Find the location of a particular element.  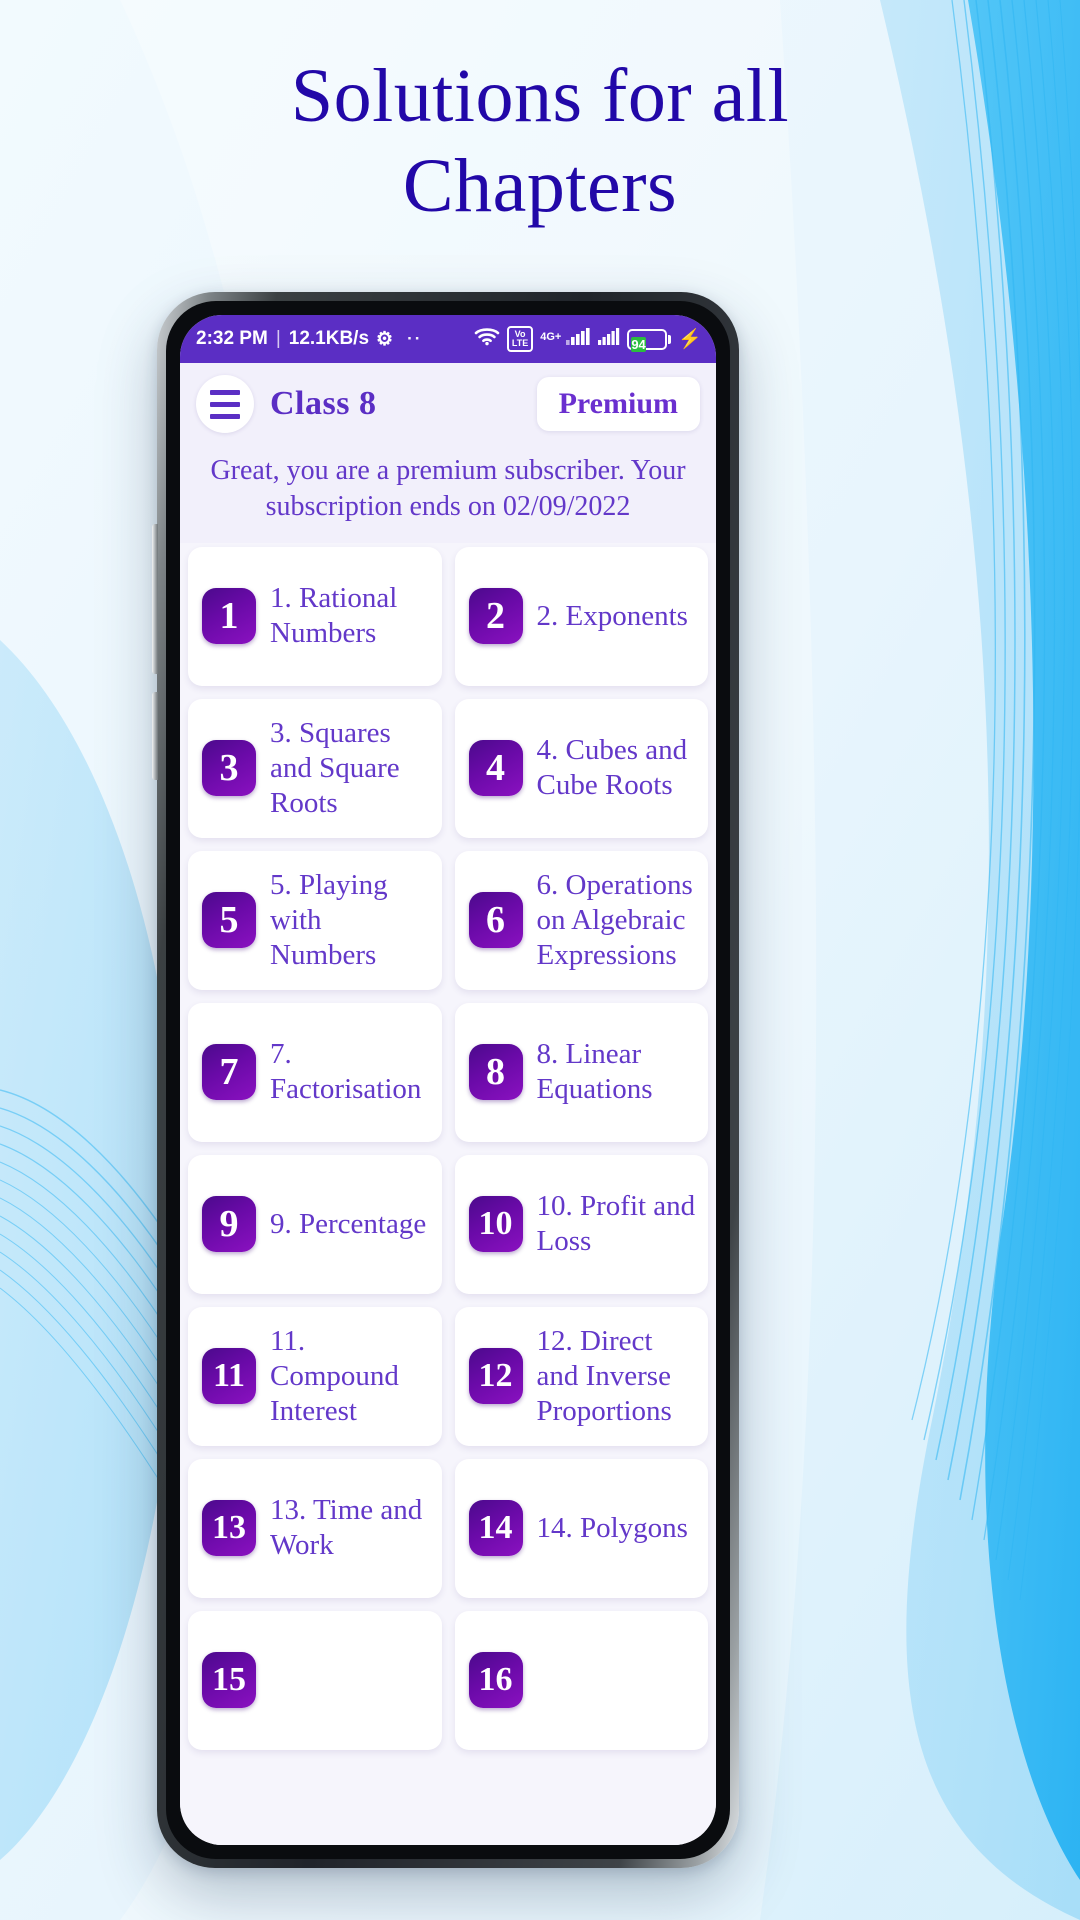

chapter-title: 4. Cubes and Cube Roots is located at coordinates (612, 768).